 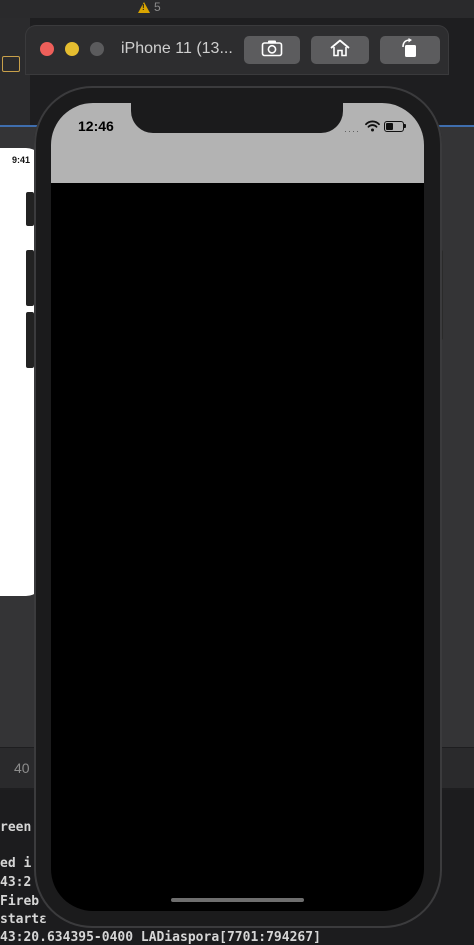 What do you see at coordinates (72, 49) in the screenshot?
I see `minimize-window-button` at bounding box center [72, 49].